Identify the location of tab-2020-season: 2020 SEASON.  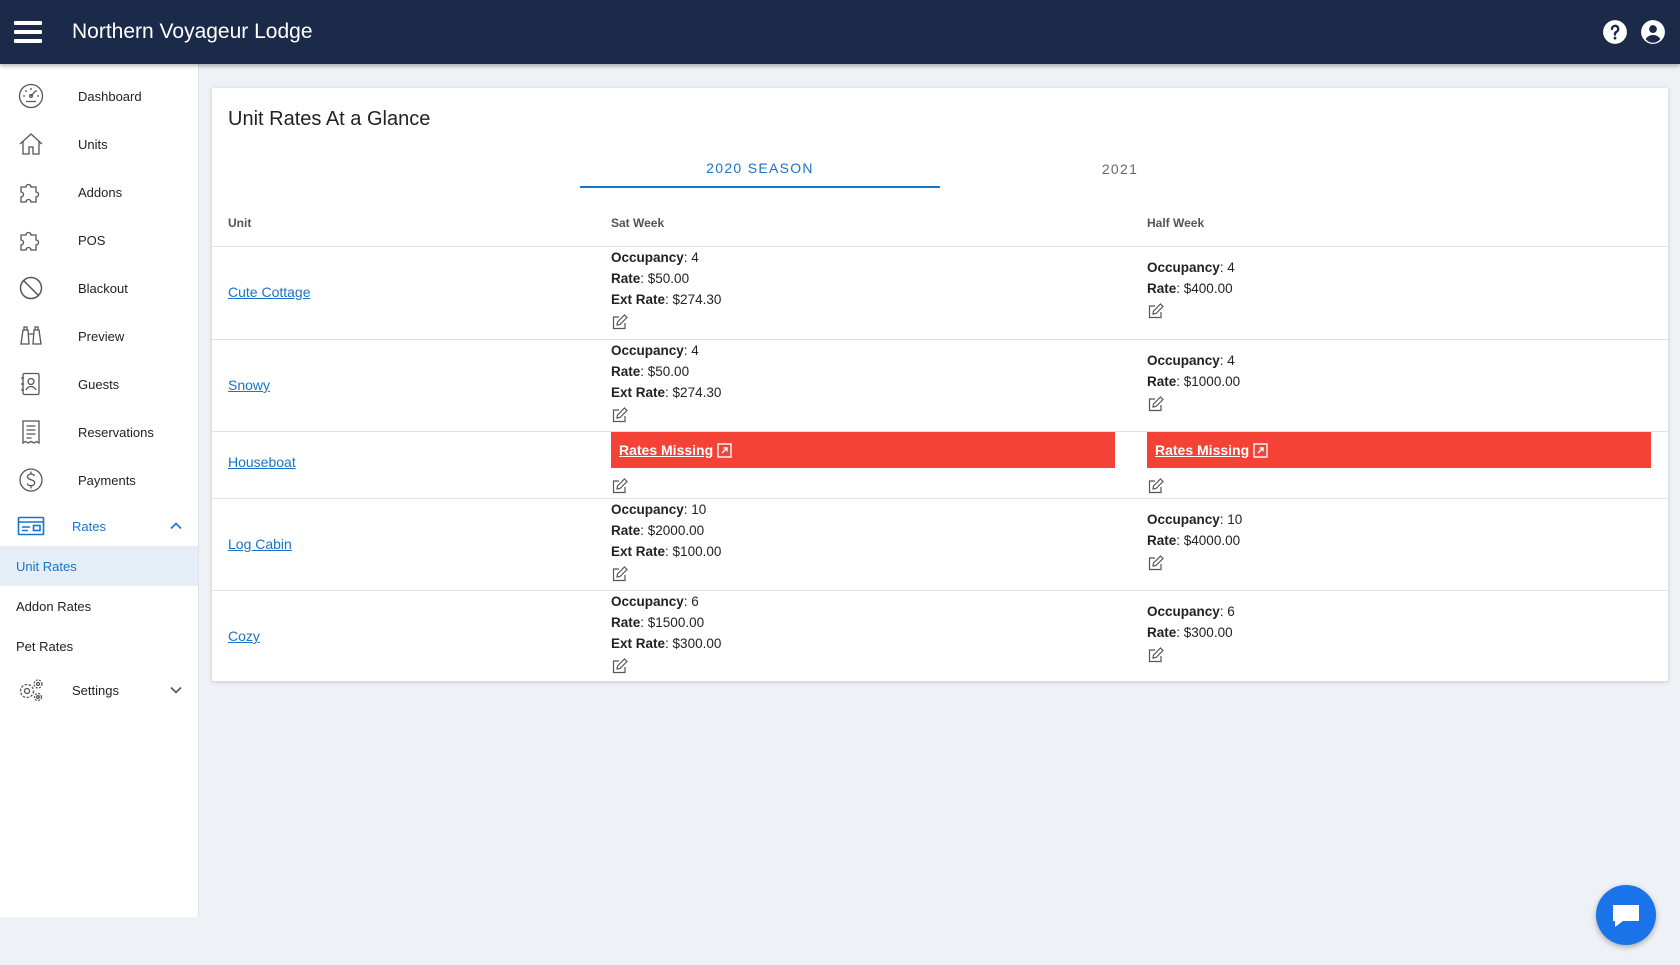
(760, 169).